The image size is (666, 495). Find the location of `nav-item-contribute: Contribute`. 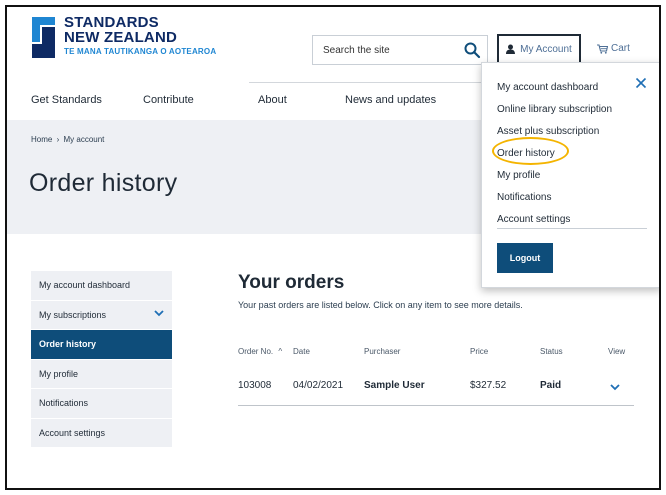

nav-item-contribute: Contribute is located at coordinates (168, 100).